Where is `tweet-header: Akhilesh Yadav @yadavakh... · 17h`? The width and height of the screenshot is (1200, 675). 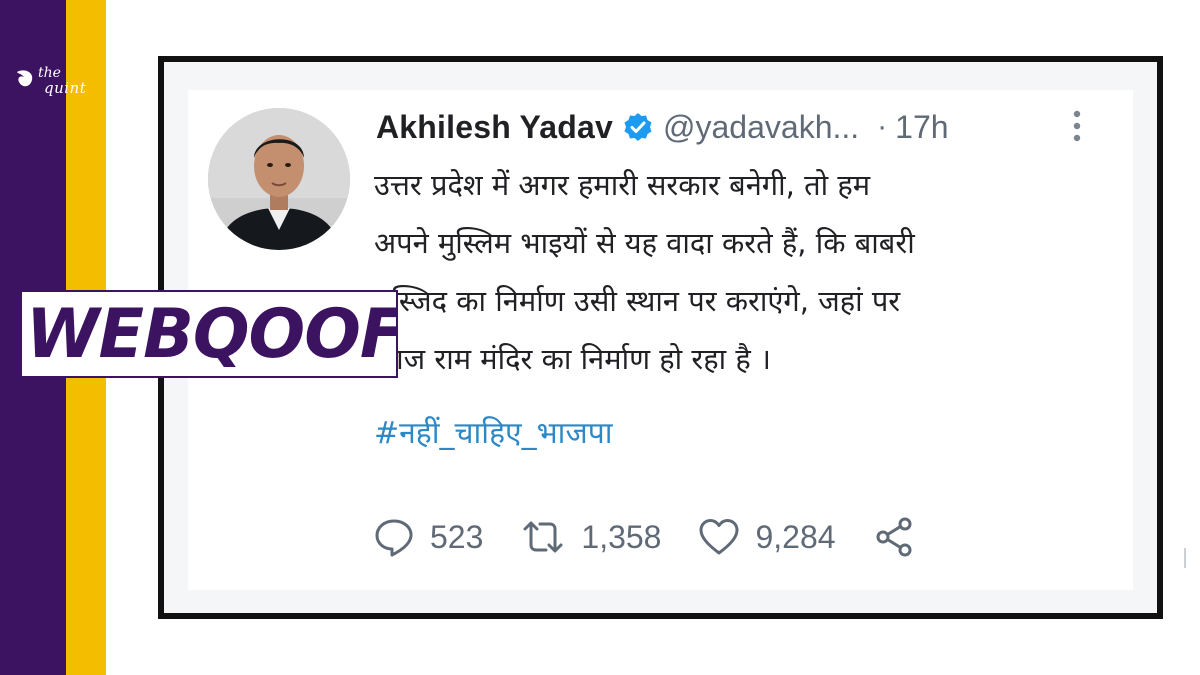 tweet-header: Akhilesh Yadav @yadavakh... · 17h is located at coordinates (662, 127).